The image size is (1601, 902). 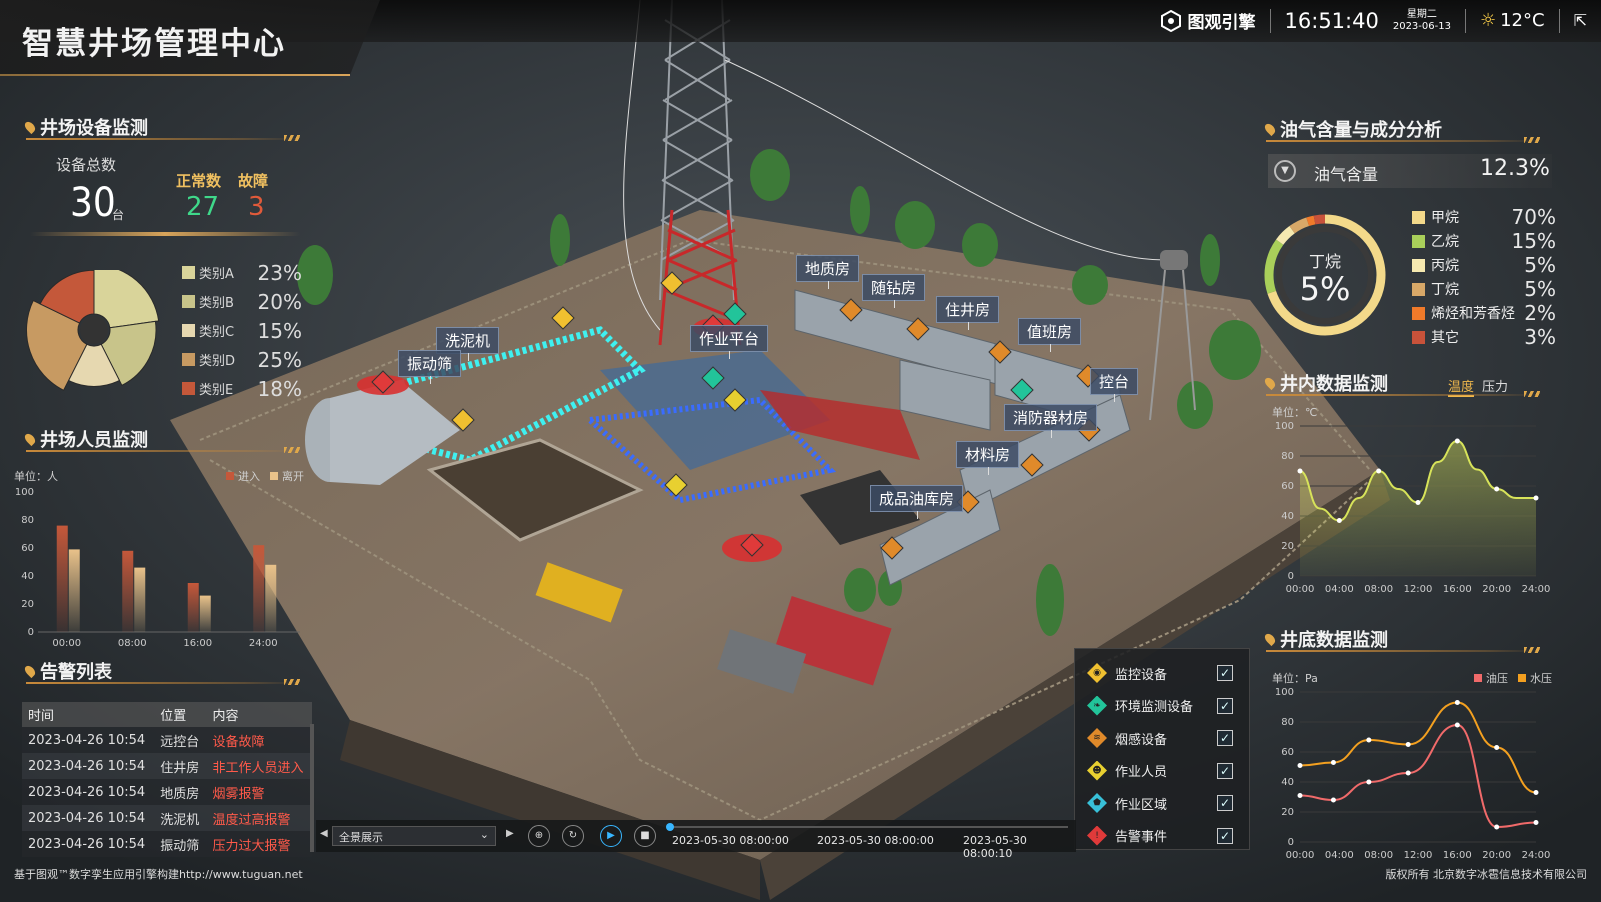 I want to click on component-value: 3%, so click(x=1540, y=337).